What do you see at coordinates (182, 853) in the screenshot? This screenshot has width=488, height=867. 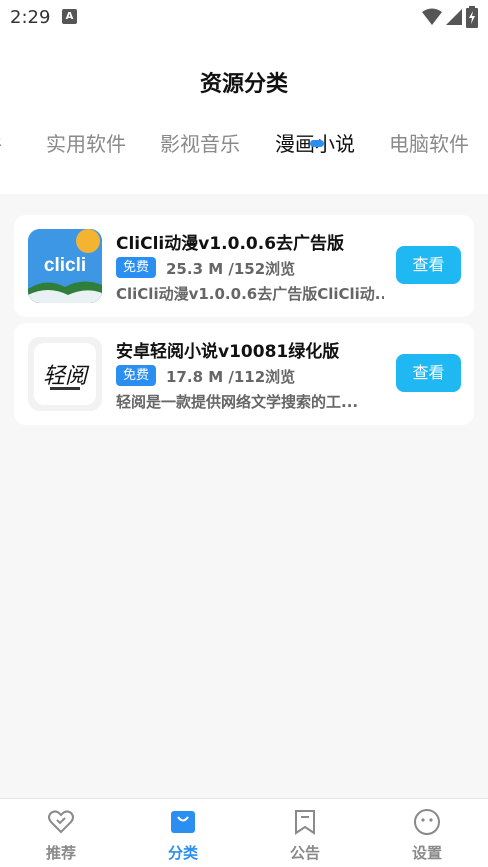 I see `nav-label: 分类` at bounding box center [182, 853].